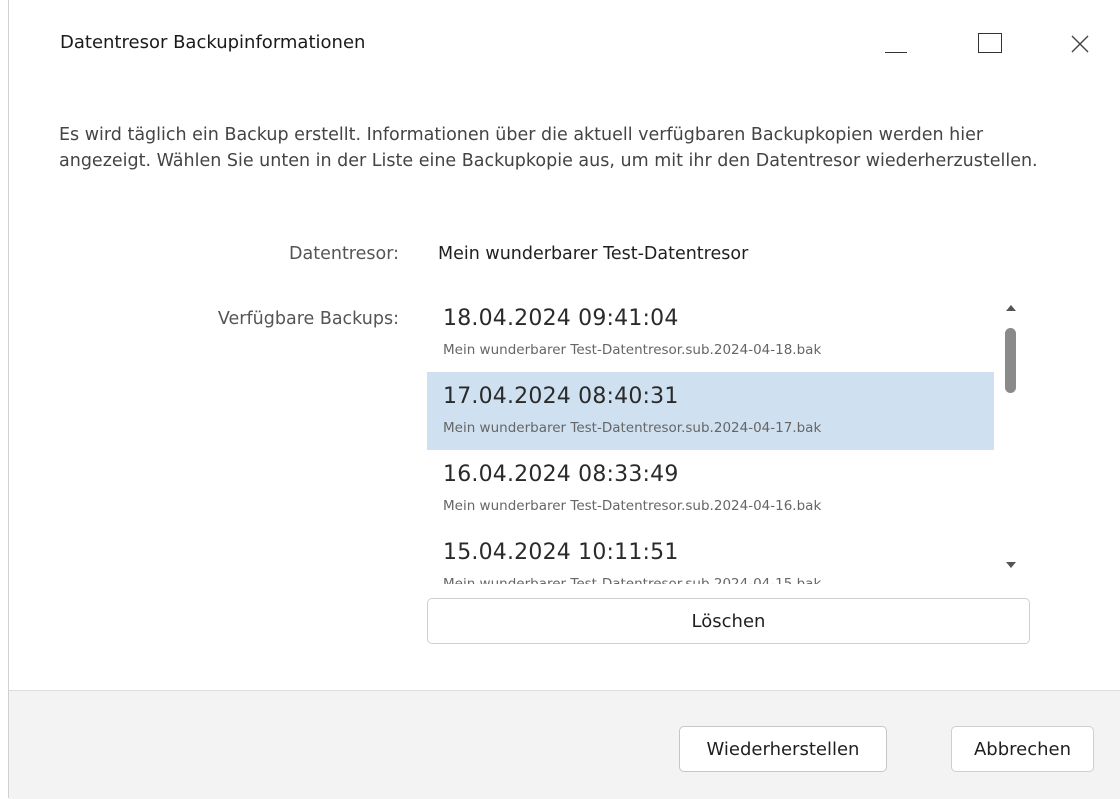 This screenshot has height=799, width=1120. I want to click on delete-button: Löschen, so click(728, 621).